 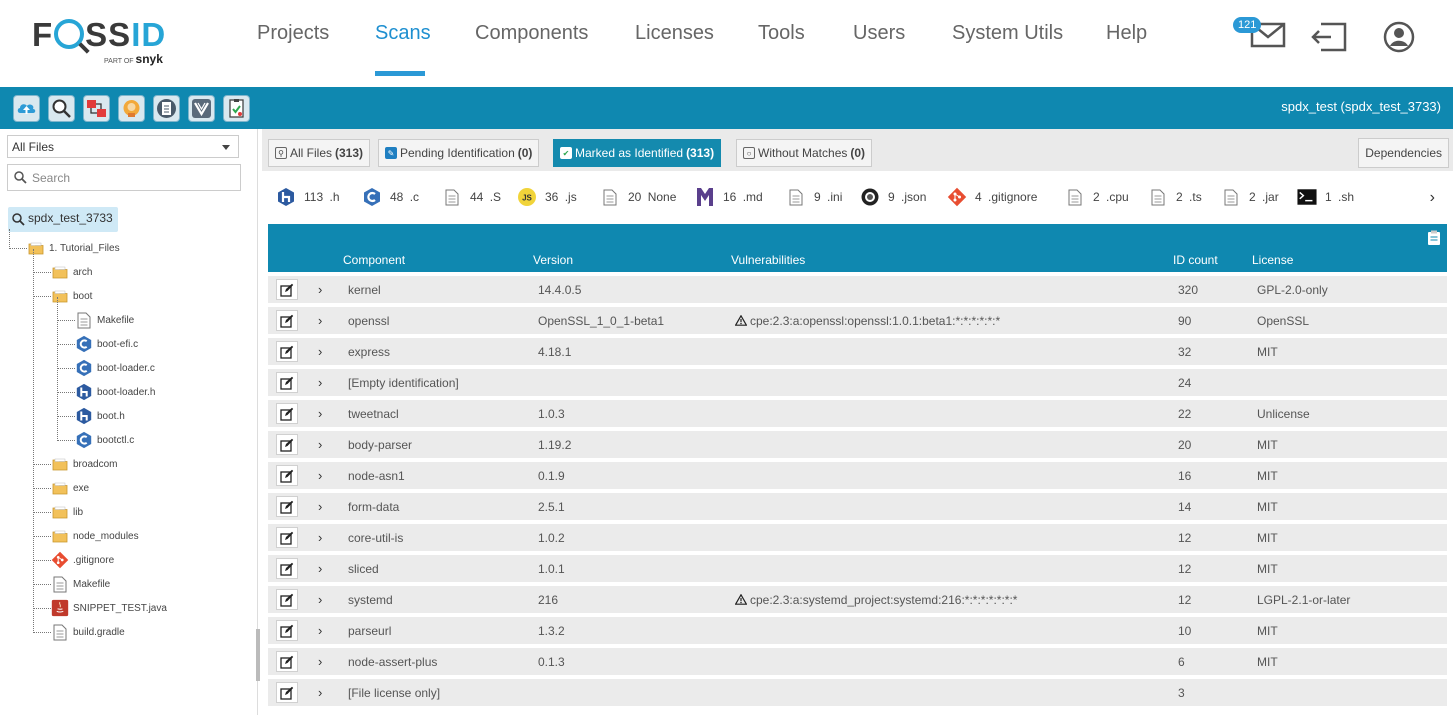 What do you see at coordinates (236, 108) in the screenshot?
I see `report-button` at bounding box center [236, 108].